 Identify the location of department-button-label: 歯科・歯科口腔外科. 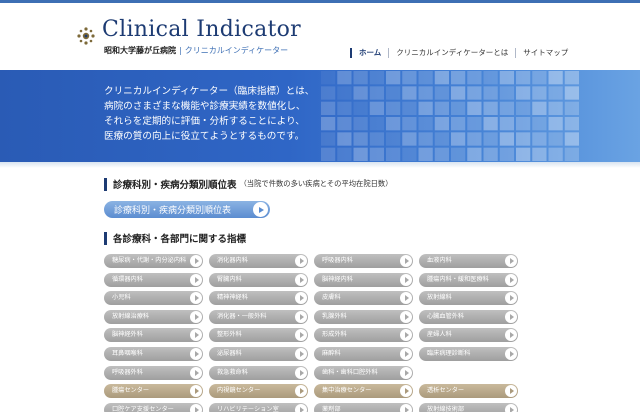
(350, 372).